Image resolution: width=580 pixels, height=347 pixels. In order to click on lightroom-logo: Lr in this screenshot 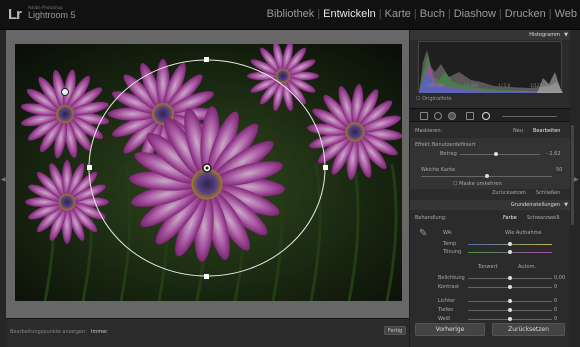, I will do `click(15, 14)`.